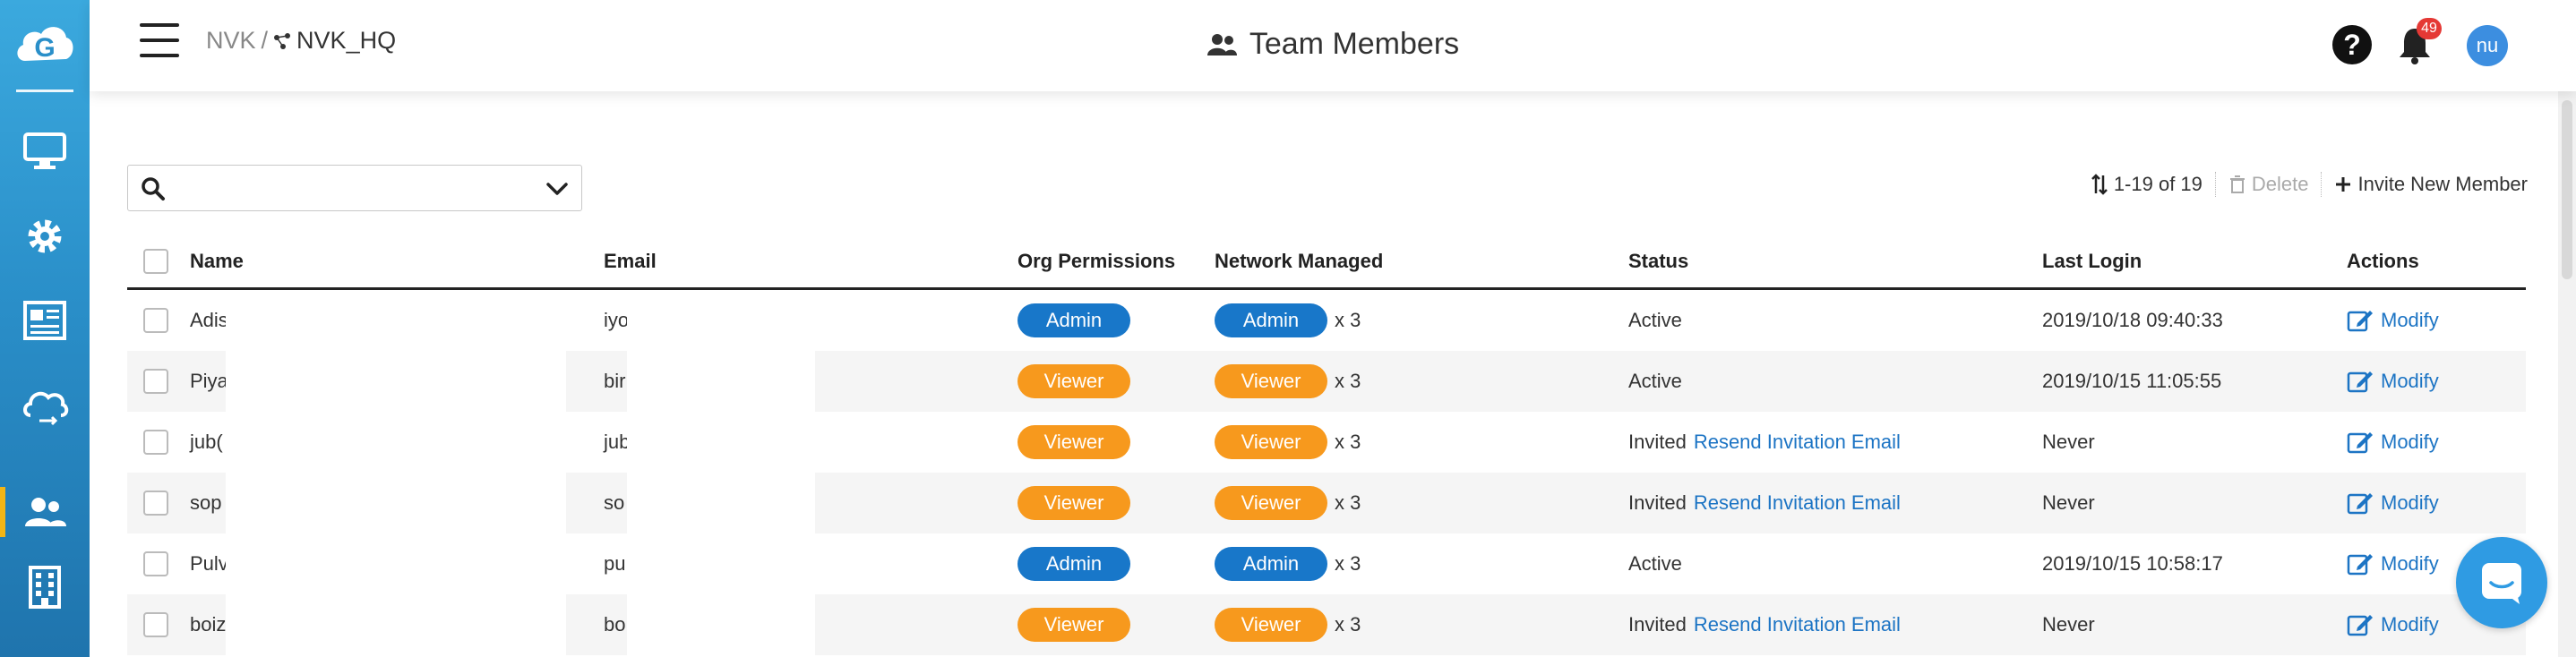 The image size is (2576, 657). I want to click on sidebar-item-settings, so click(45, 236).